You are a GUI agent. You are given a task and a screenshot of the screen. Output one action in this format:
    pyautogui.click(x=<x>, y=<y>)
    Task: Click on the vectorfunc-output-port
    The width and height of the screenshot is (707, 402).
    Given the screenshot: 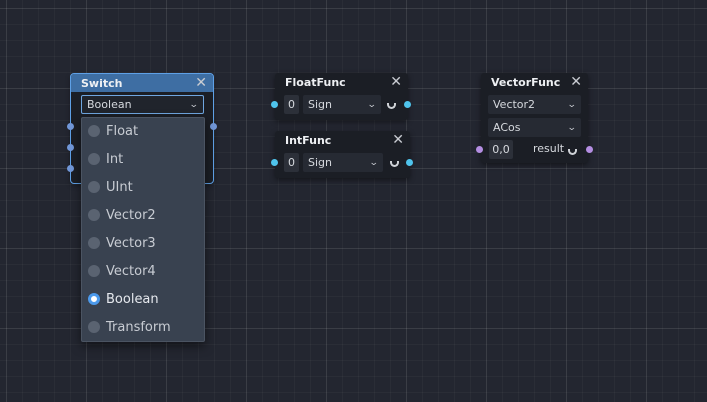 What is the action you would take?
    pyautogui.click(x=589, y=149)
    